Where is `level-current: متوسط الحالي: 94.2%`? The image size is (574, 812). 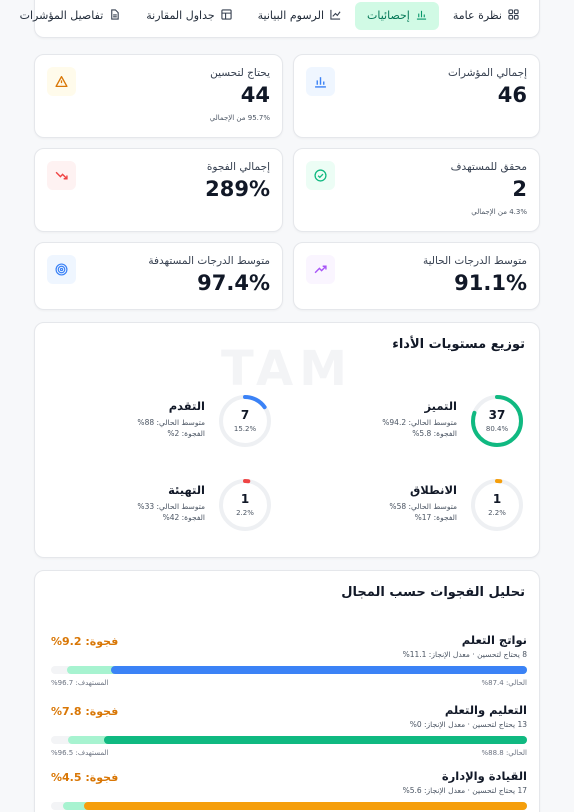 level-current: متوسط الحالي: 94.2% is located at coordinates (419, 422).